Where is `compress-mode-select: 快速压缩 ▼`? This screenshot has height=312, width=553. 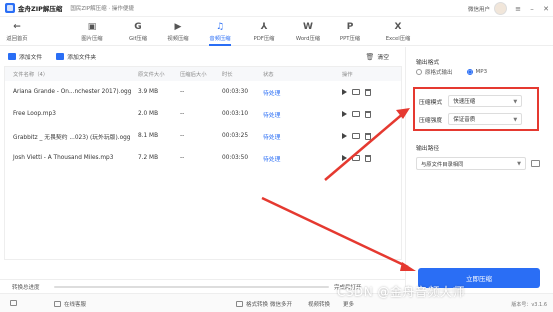 compress-mode-select: 快速压缩 ▼ is located at coordinates (485, 101).